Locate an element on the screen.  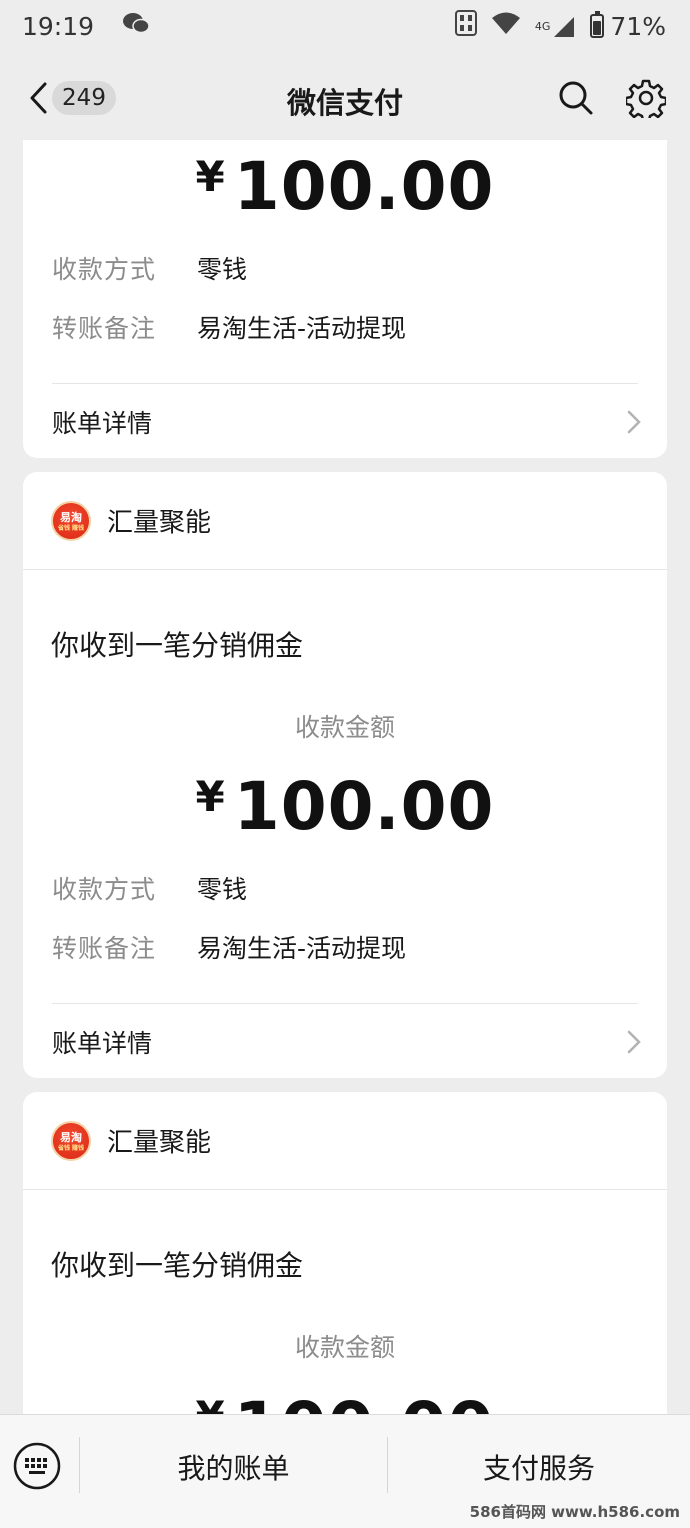
keyboard-toggle-button is located at coordinates (37, 1466).